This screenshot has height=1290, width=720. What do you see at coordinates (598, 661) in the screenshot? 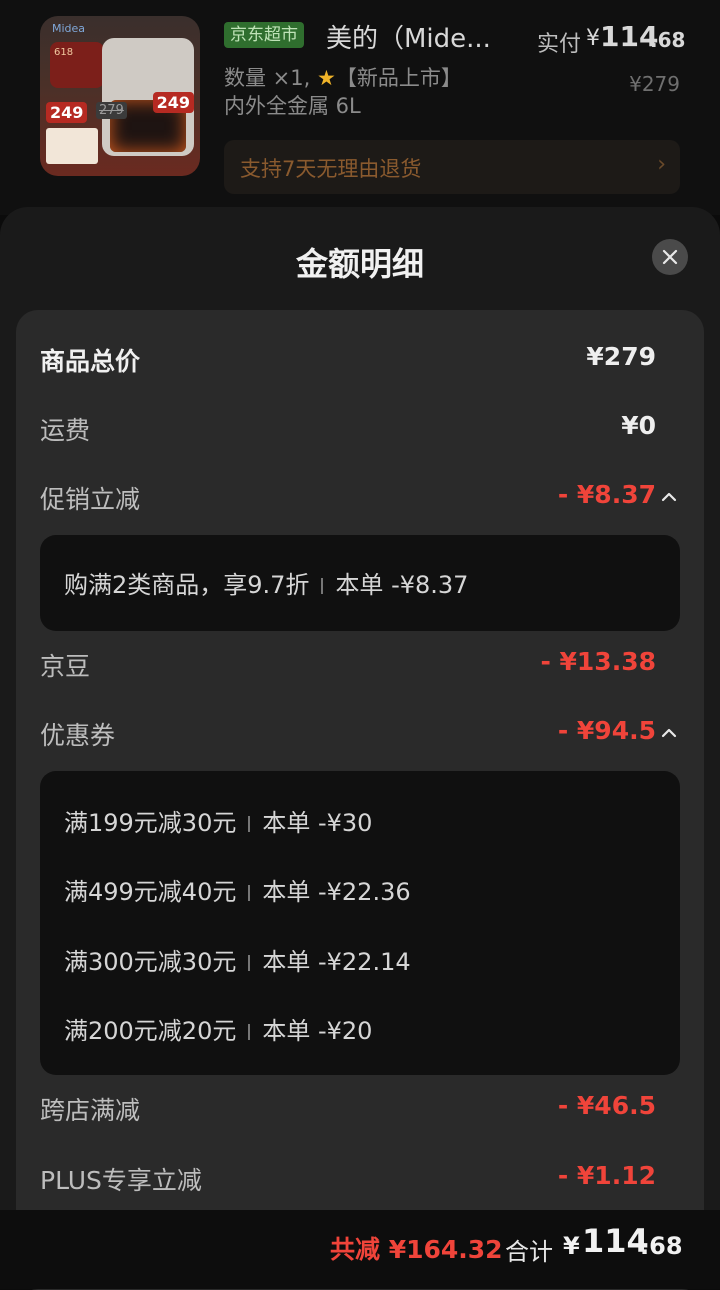
I see `jingdou-value: - ¥13.38` at bounding box center [598, 661].